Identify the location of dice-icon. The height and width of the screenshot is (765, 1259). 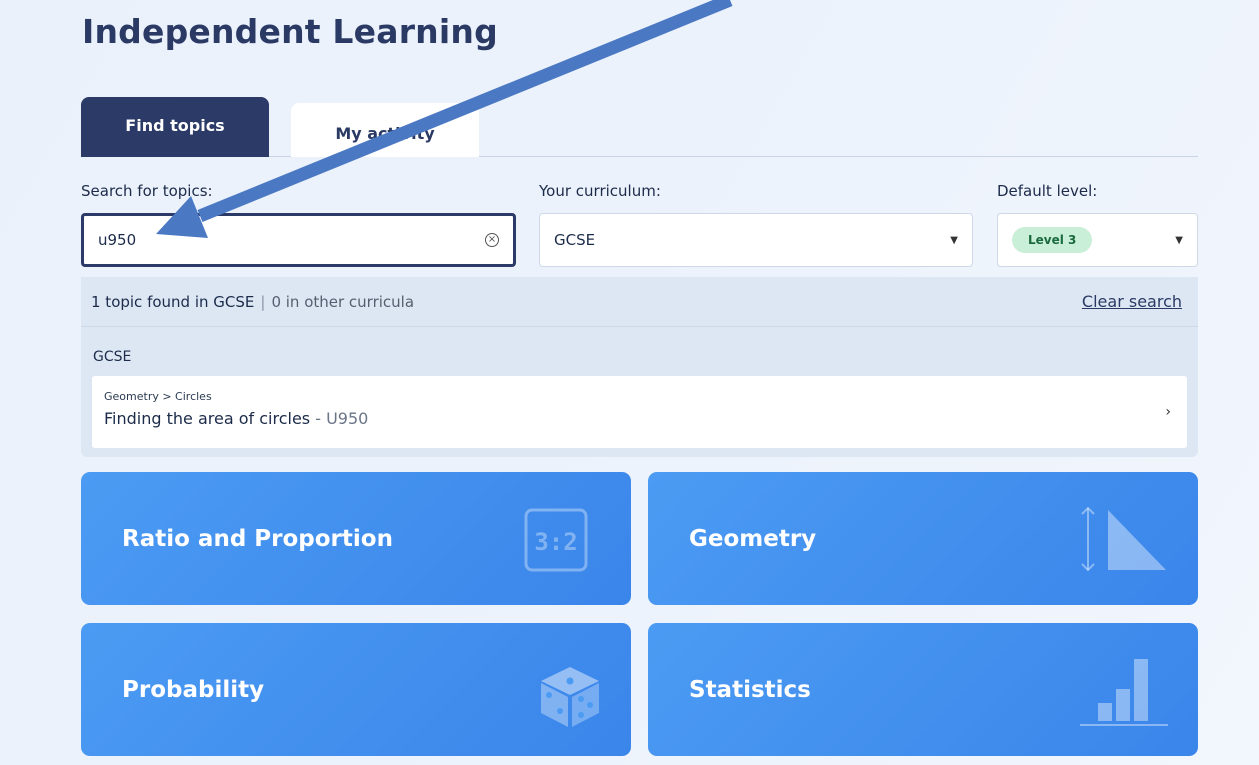
(570, 697).